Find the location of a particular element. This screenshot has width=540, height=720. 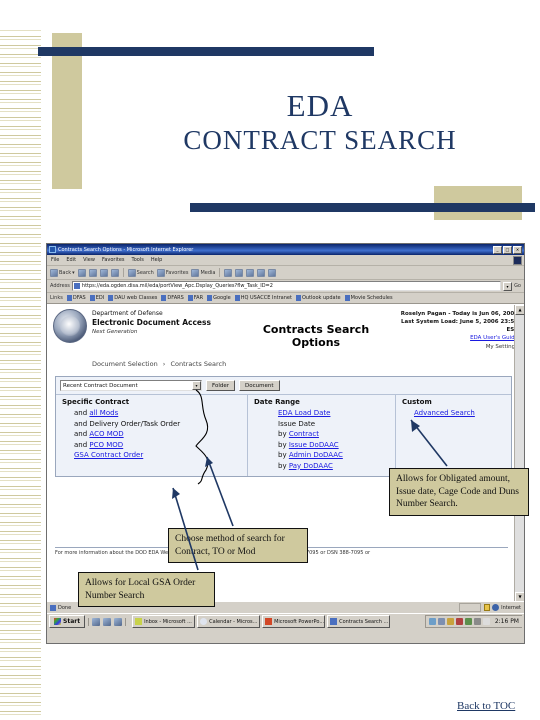

menu-item-edit: Edit is located at coordinates (71, 260).